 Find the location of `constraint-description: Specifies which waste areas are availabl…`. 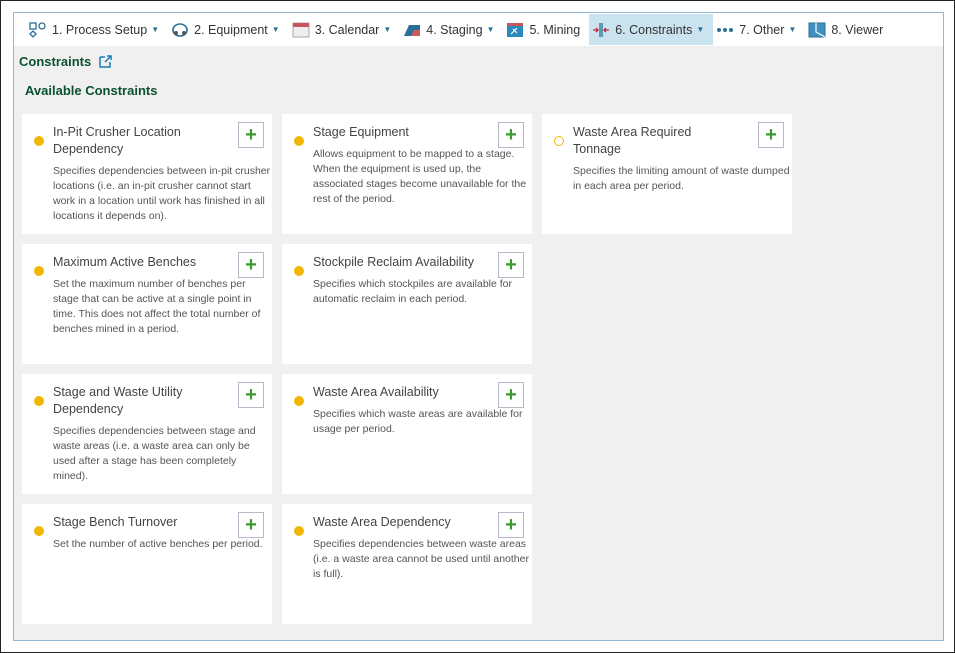

constraint-description: Specifies which waste areas are availabl… is located at coordinates (418, 421).